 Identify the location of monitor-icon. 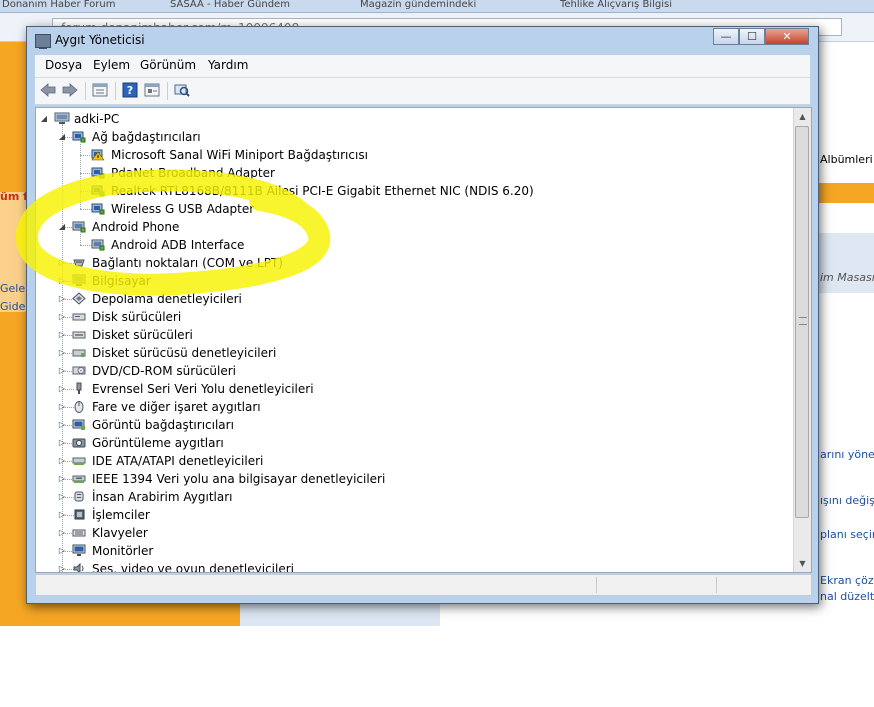
(79, 550).